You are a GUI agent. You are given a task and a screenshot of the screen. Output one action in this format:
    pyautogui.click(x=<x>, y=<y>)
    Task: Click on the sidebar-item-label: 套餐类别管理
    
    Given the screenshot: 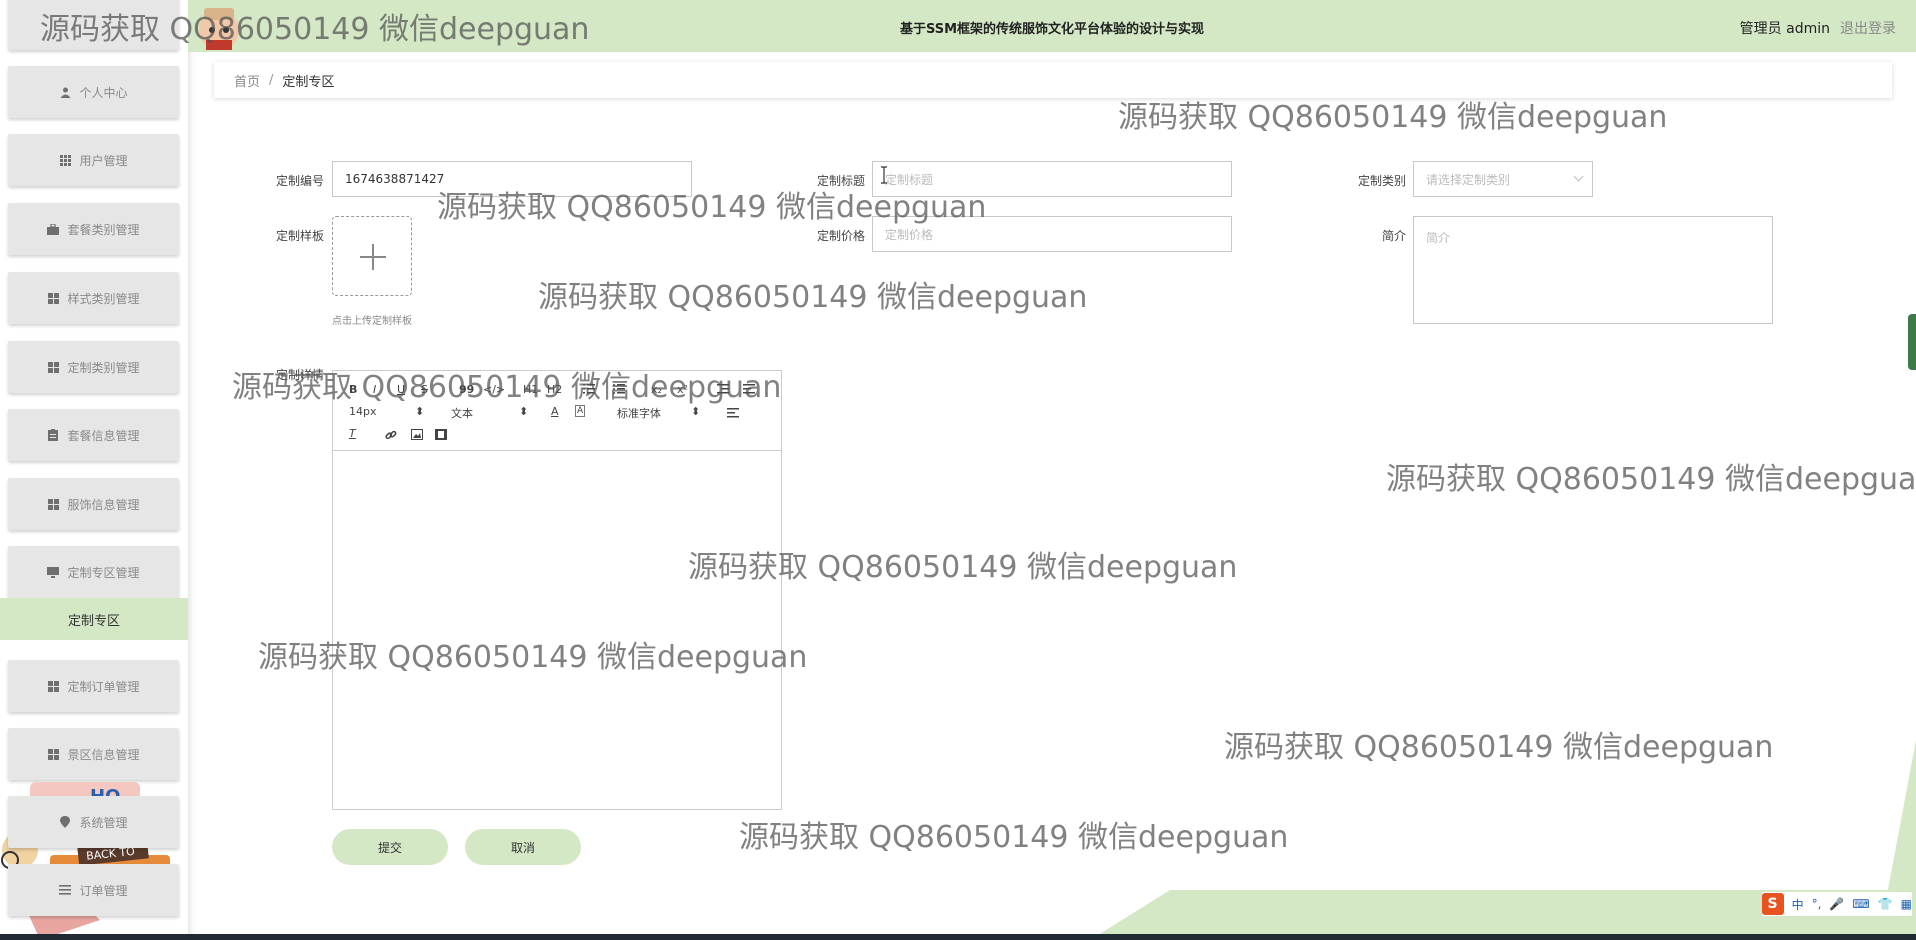 What is the action you would take?
    pyautogui.click(x=103, y=229)
    